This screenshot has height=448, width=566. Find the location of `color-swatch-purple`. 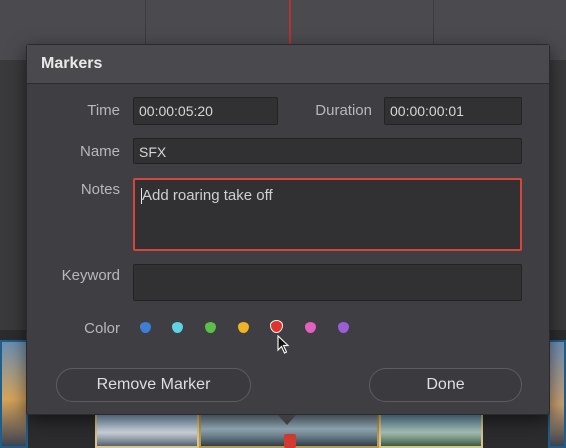

color-swatch-purple is located at coordinates (343, 327).